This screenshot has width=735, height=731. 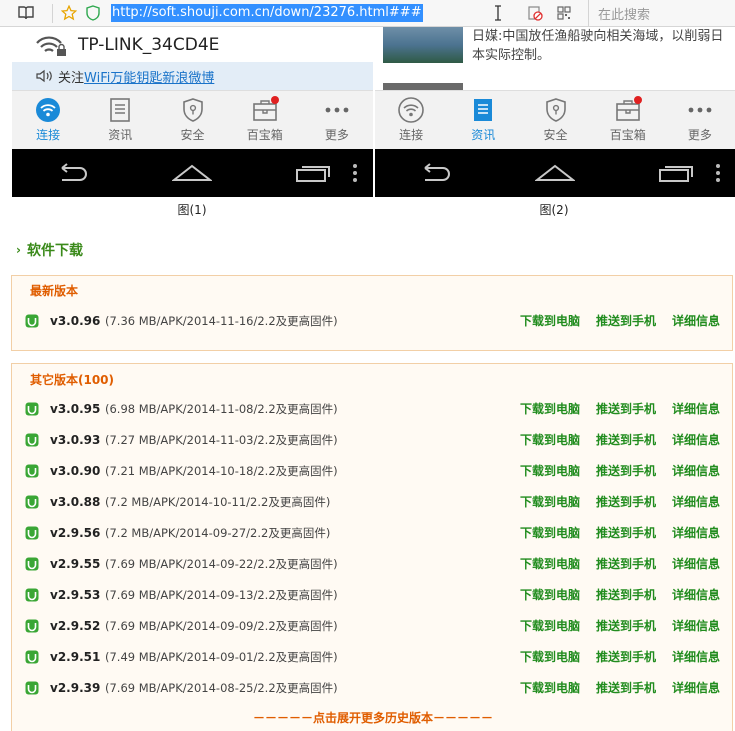 What do you see at coordinates (71, 78) in the screenshot?
I see `notice-prefix: 关注` at bounding box center [71, 78].